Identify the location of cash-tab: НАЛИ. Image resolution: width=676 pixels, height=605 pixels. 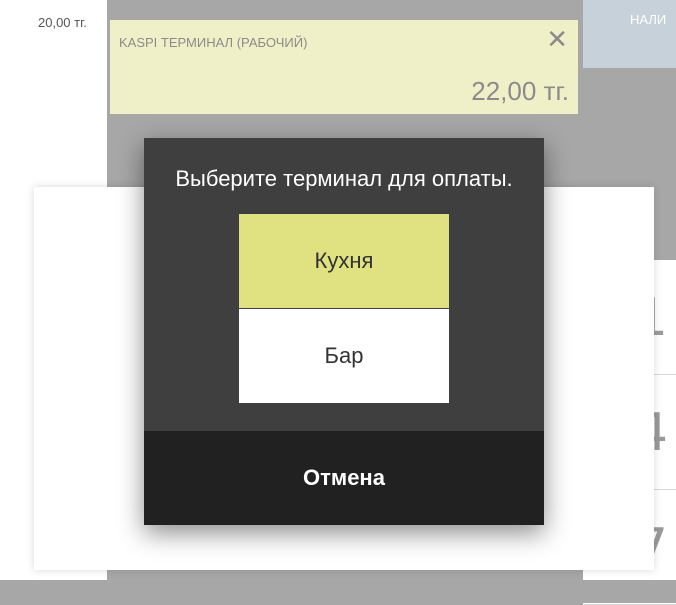
(629, 34).